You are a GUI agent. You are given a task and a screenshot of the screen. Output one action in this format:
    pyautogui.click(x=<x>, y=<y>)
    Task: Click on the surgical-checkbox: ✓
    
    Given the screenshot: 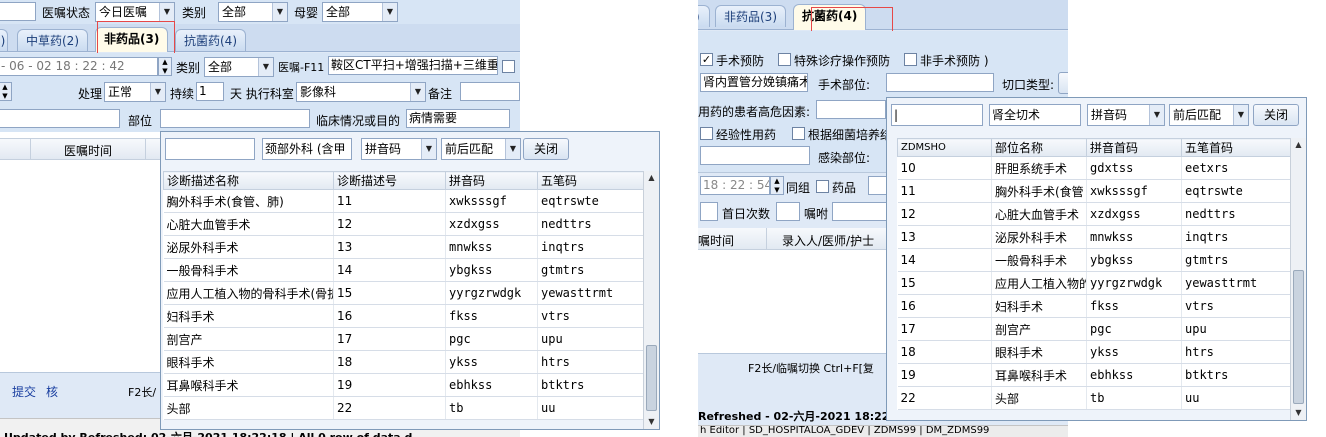 What is the action you would take?
    pyautogui.click(x=706, y=59)
    